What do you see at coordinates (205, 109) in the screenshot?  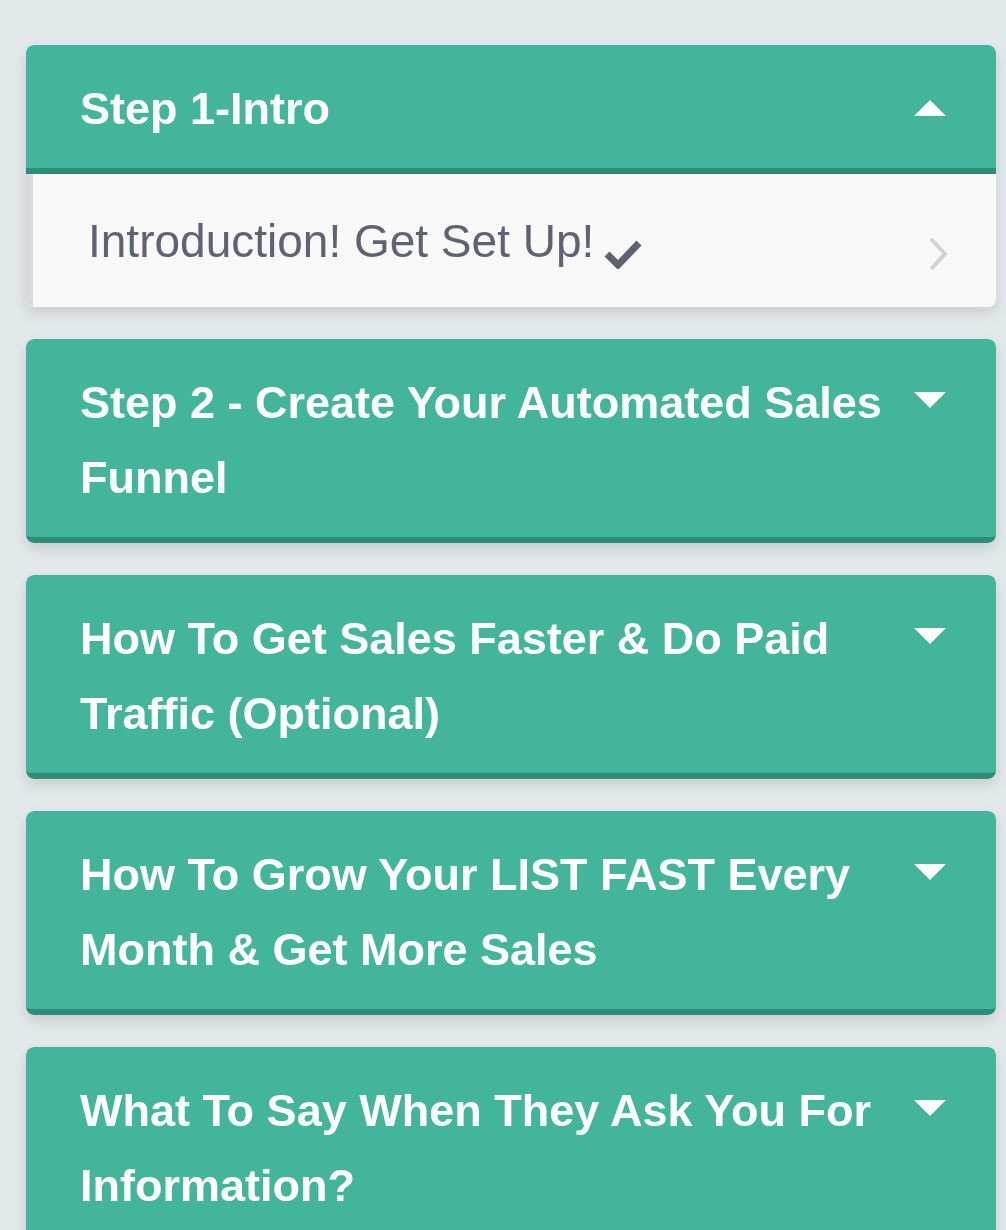 I see `section-title: Step 1-Intro` at bounding box center [205, 109].